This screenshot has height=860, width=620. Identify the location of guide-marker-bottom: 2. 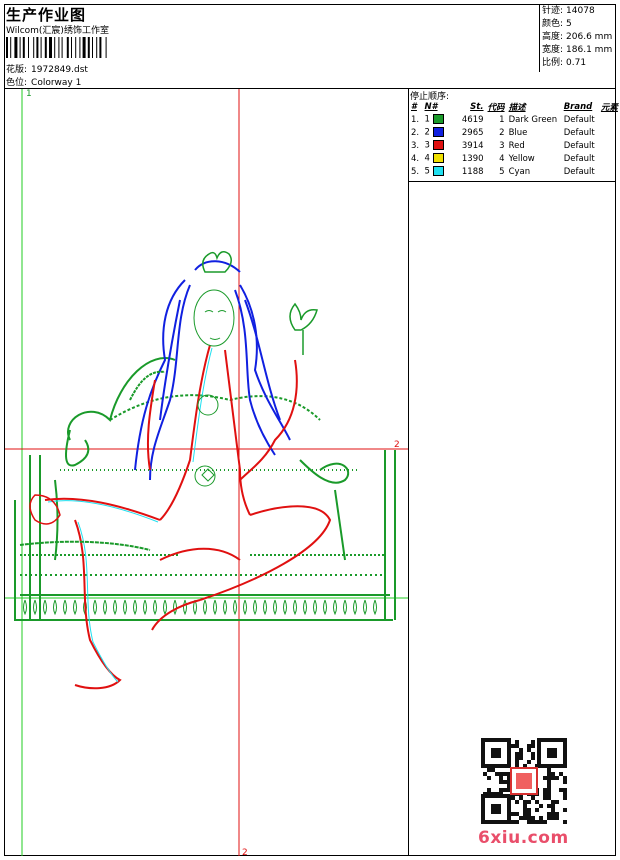
(245, 853).